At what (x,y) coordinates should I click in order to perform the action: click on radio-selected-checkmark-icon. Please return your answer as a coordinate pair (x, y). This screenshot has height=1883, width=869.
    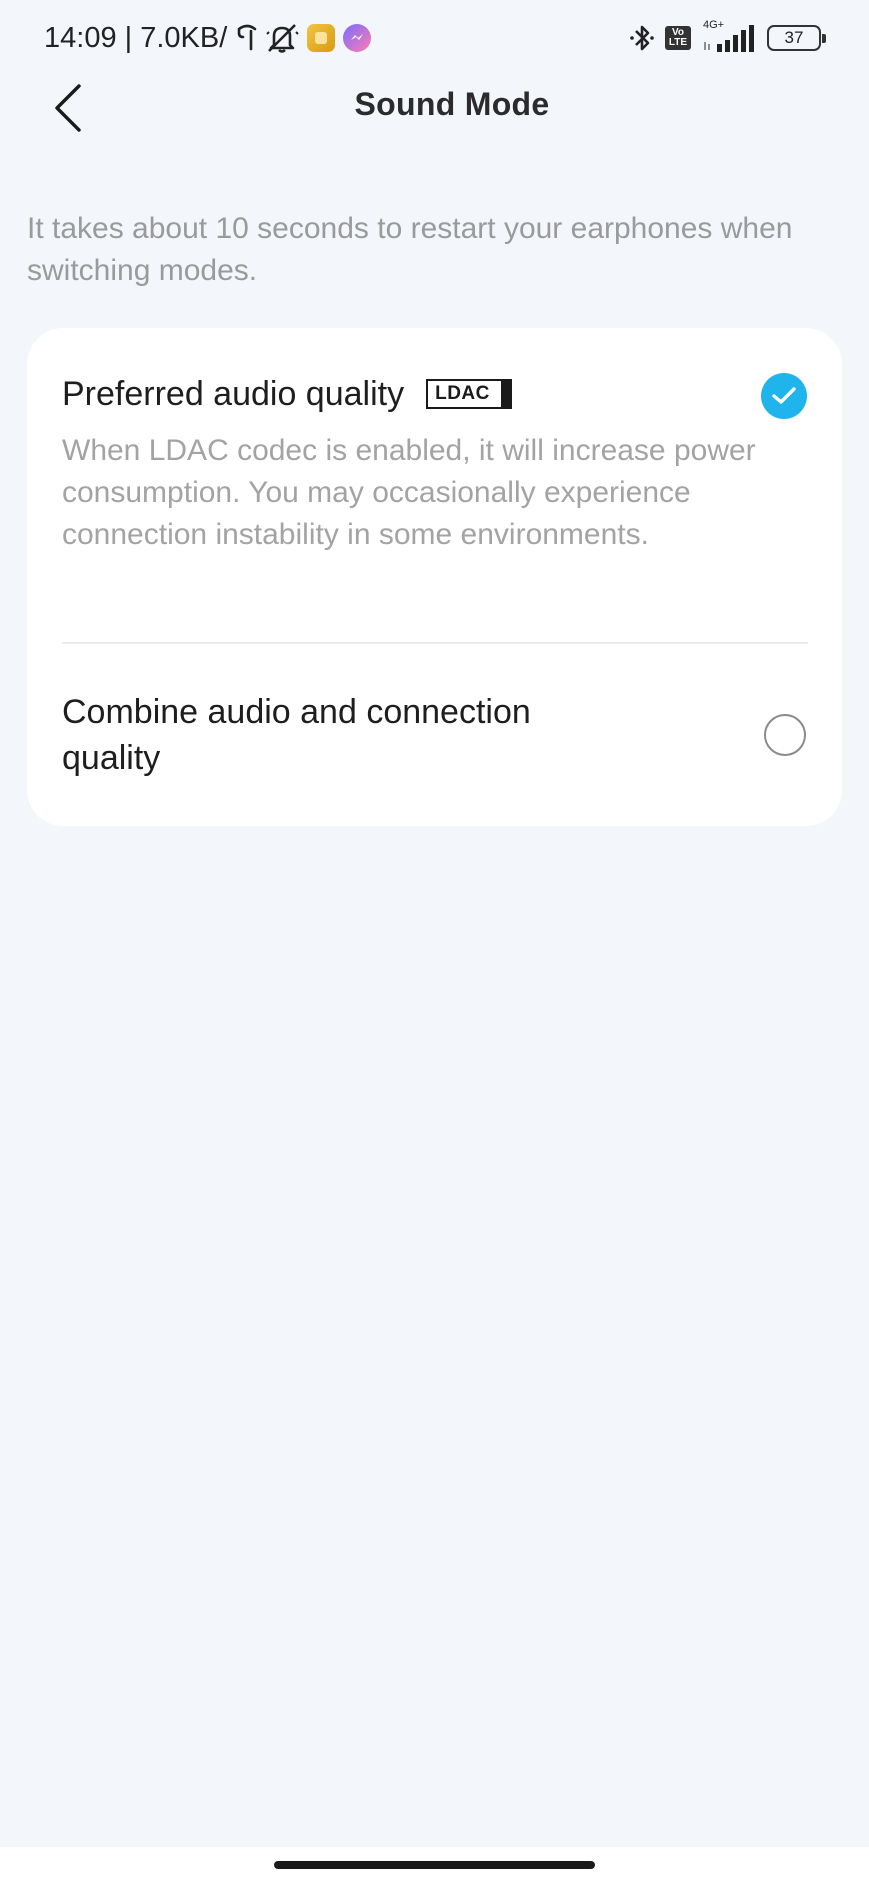
    Looking at the image, I should click on (784, 396).